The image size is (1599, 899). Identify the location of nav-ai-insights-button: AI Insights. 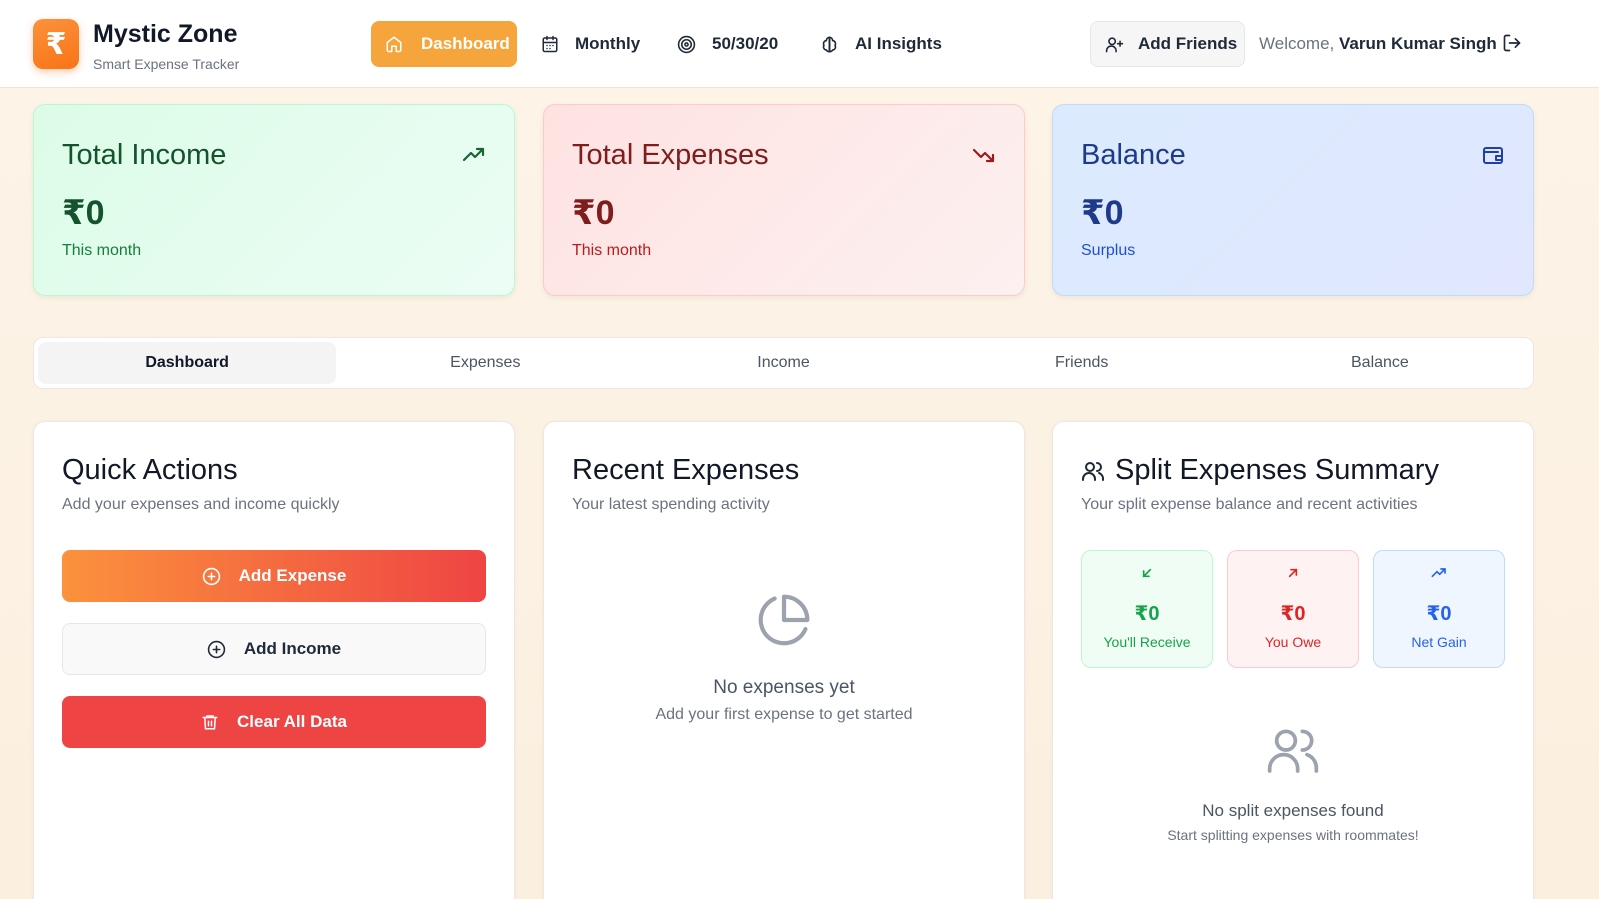
(881, 44).